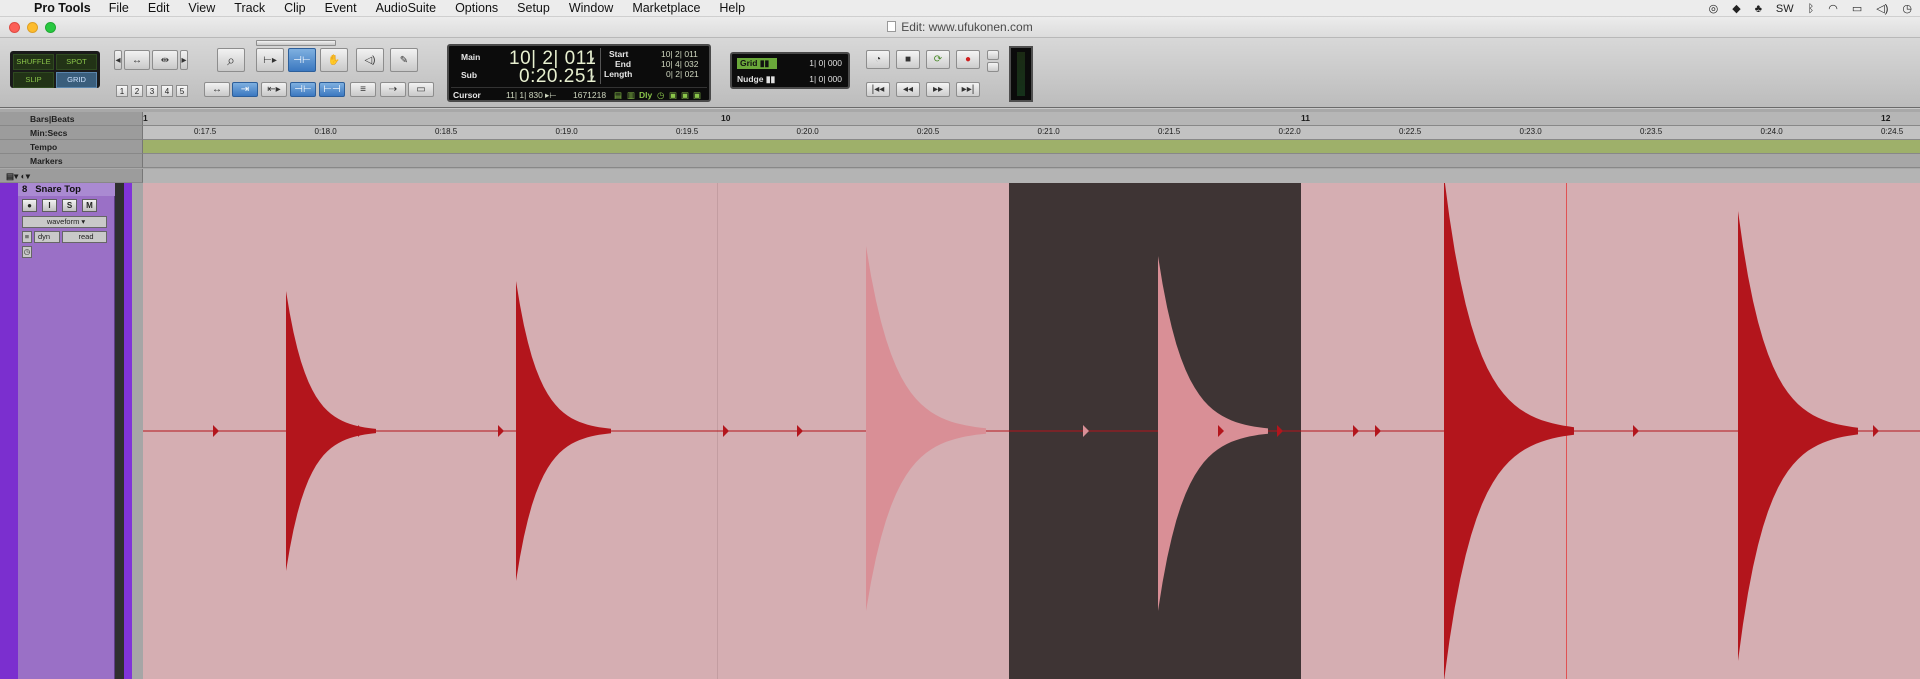 This screenshot has width=1920, height=679. Describe the element at coordinates (666, 8) in the screenshot. I see `menu-marketplace: Marketplace` at that location.